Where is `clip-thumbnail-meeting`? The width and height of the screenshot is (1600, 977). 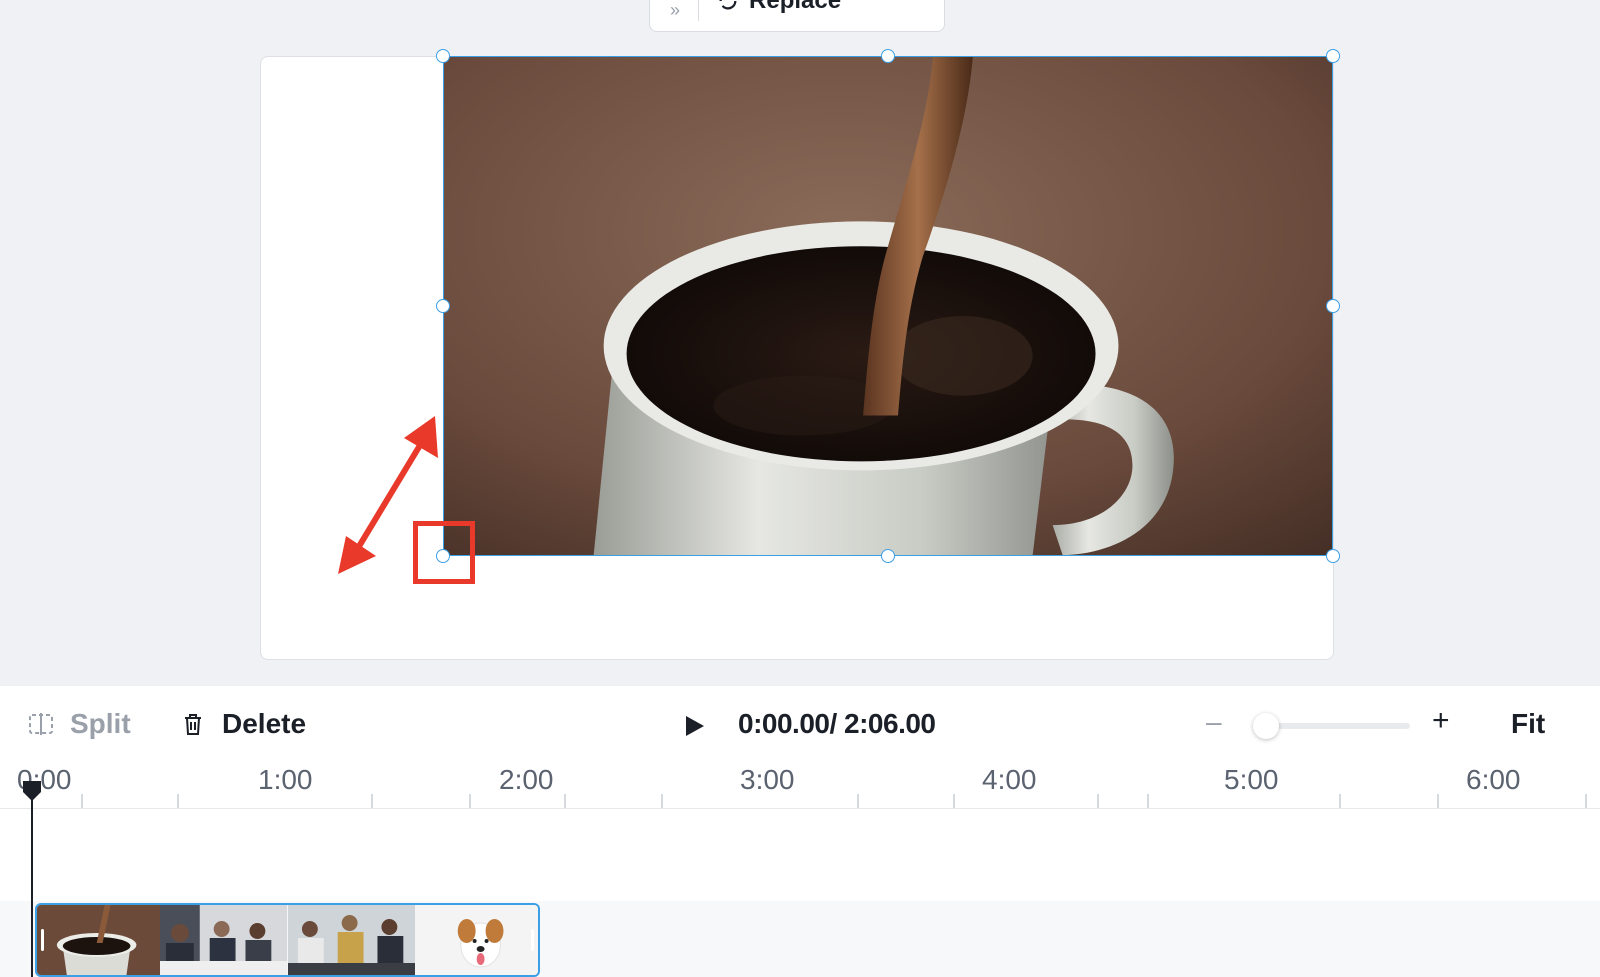 clip-thumbnail-meeting is located at coordinates (224, 940).